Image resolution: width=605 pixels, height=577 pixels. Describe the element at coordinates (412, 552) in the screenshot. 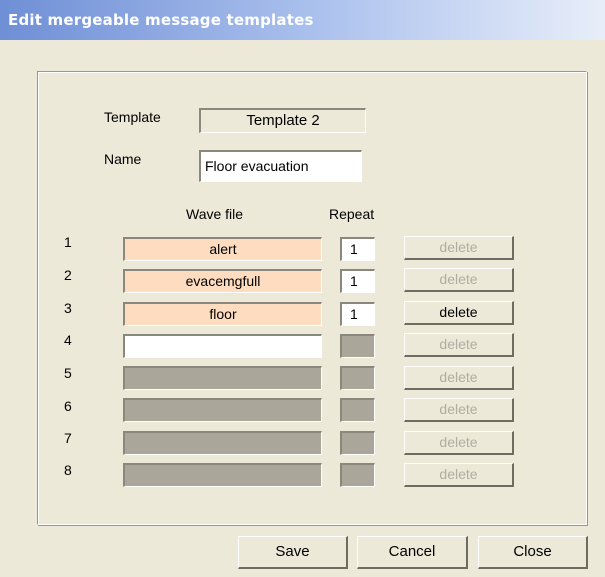

I see `cancel-button: Cancel` at that location.